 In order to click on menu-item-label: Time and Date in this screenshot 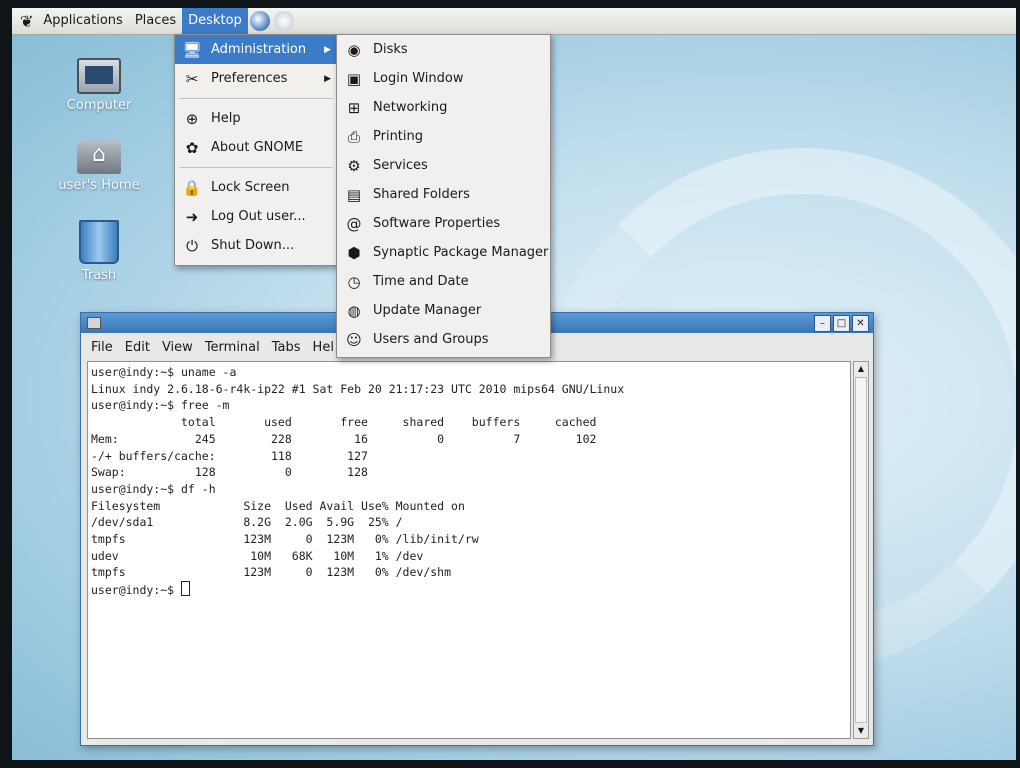, I will do `click(421, 281)`.